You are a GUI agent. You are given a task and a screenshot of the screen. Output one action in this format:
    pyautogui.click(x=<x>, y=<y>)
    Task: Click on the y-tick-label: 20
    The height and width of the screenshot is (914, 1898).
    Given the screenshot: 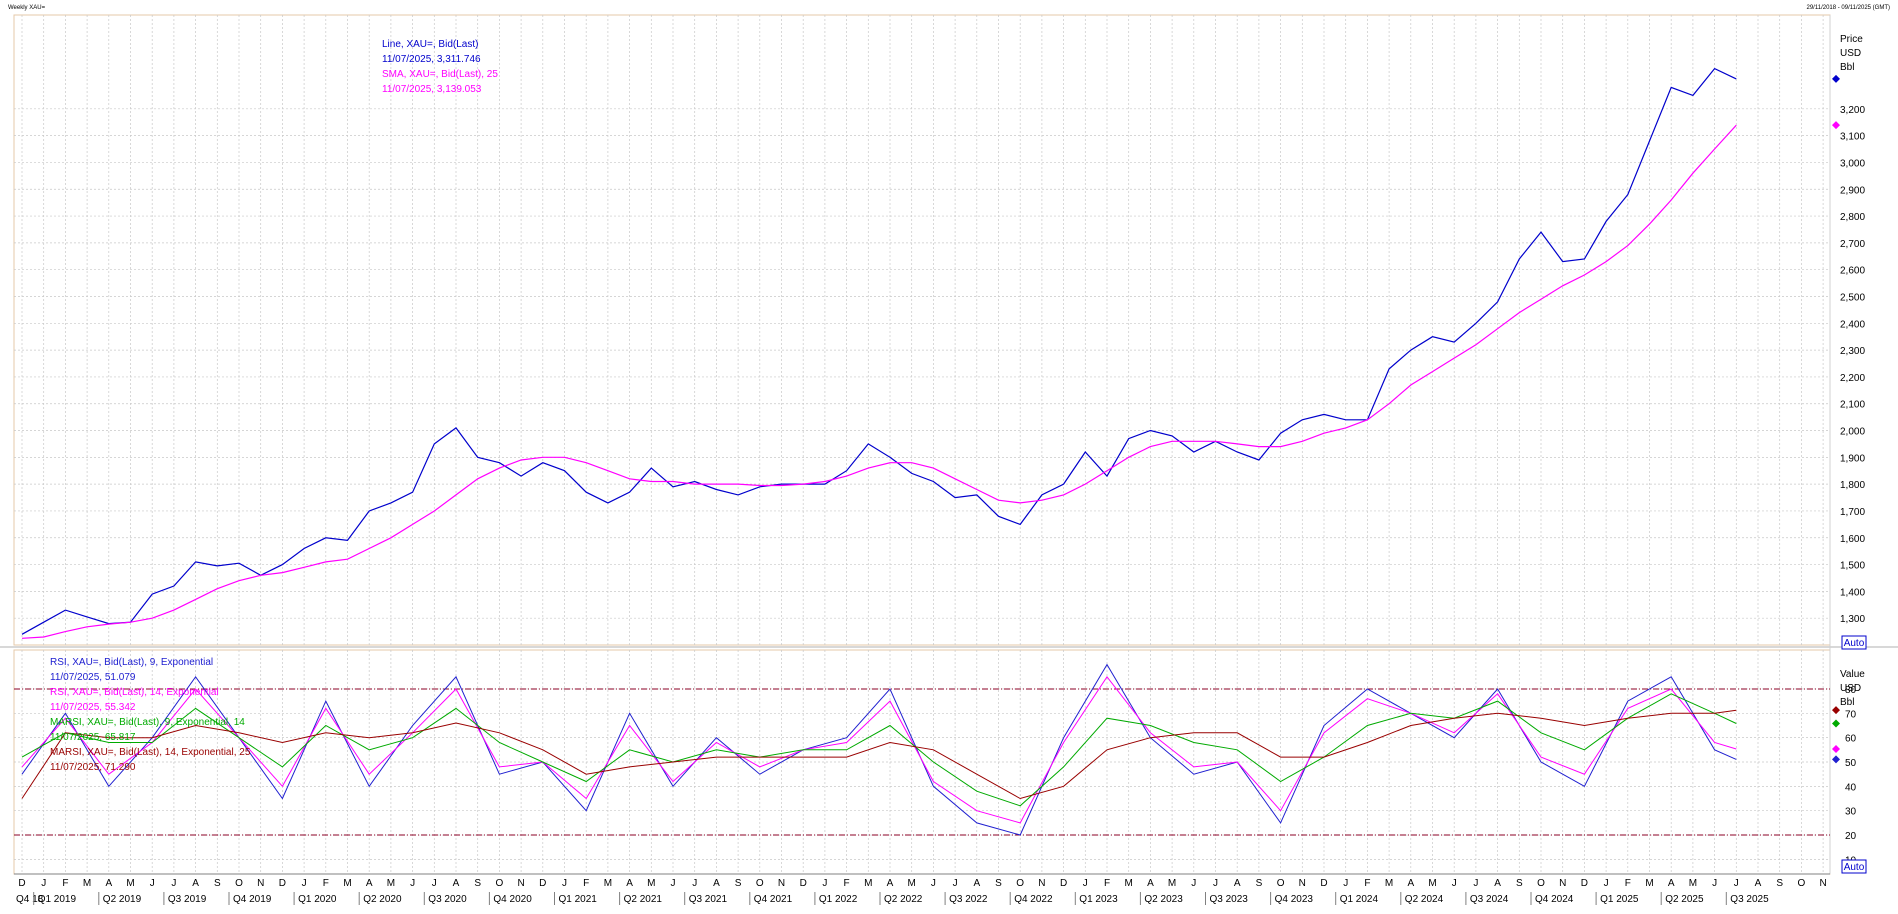 What is the action you would take?
    pyautogui.click(x=1851, y=836)
    